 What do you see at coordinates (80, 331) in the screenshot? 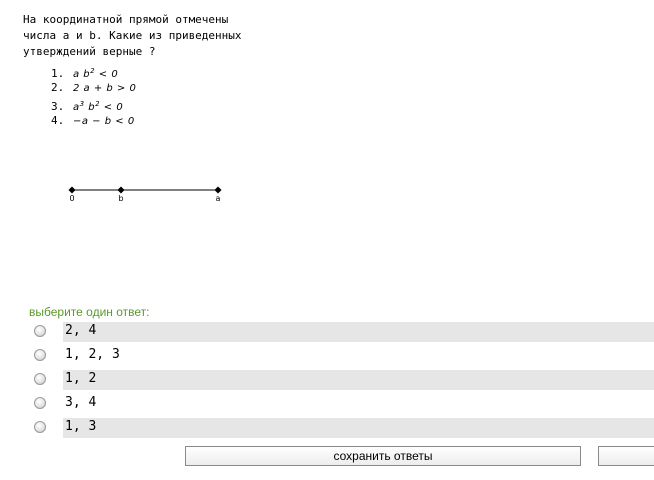
I see `answer-label: 2, 4` at bounding box center [80, 331].